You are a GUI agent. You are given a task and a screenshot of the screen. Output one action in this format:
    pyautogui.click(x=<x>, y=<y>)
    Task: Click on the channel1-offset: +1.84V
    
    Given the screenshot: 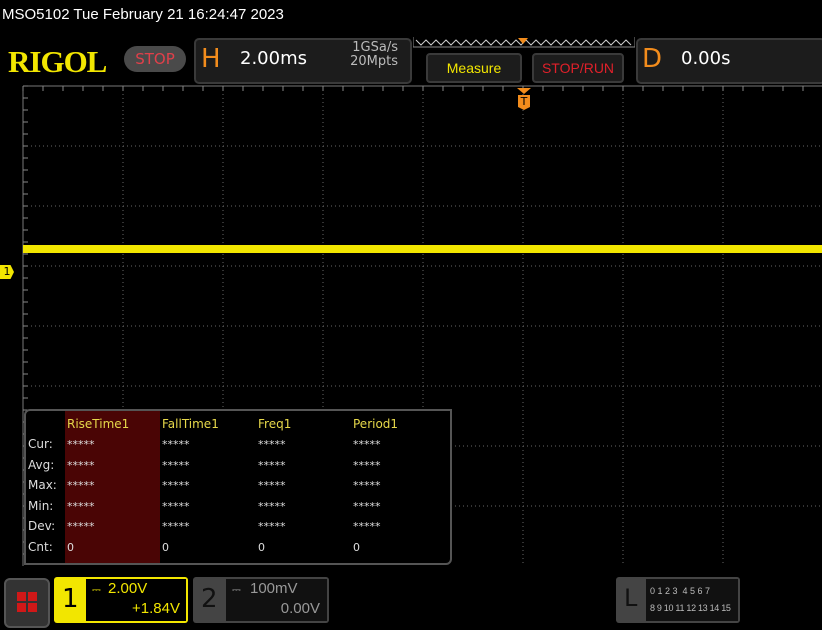 What is the action you would take?
    pyautogui.click(x=156, y=608)
    